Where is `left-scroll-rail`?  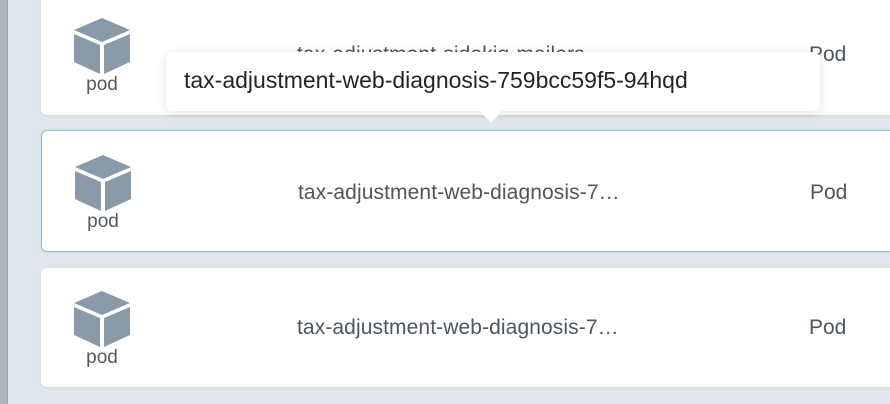 left-scroll-rail is located at coordinates (4, 202).